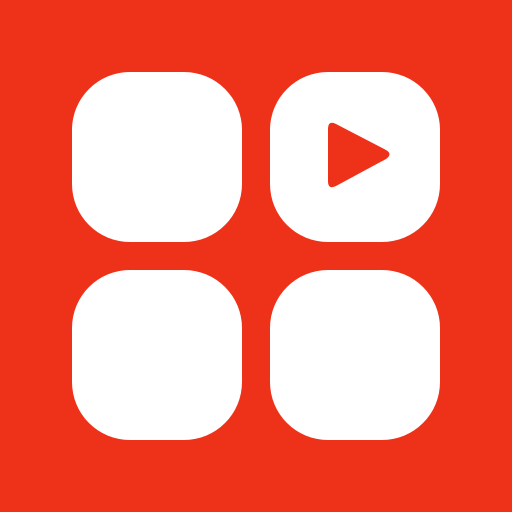 This screenshot has width=512, height=512. What do you see at coordinates (157, 157) in the screenshot?
I see `grid-tile-top-left` at bounding box center [157, 157].